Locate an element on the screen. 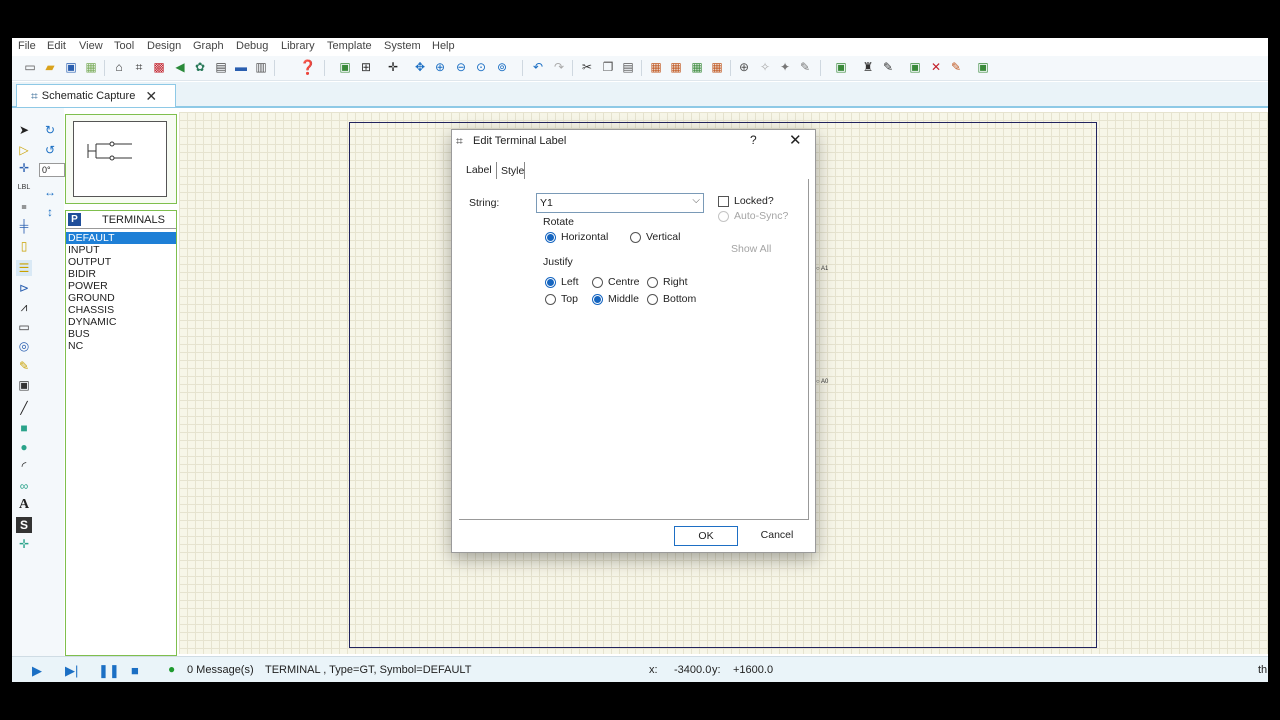  rotate-anticlockwise-icon: ↺ is located at coordinates (50, 150).